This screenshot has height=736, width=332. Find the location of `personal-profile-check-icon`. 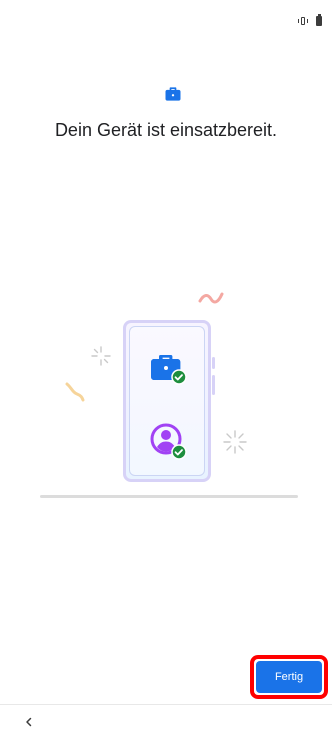

personal-profile-check-icon is located at coordinates (168, 441).